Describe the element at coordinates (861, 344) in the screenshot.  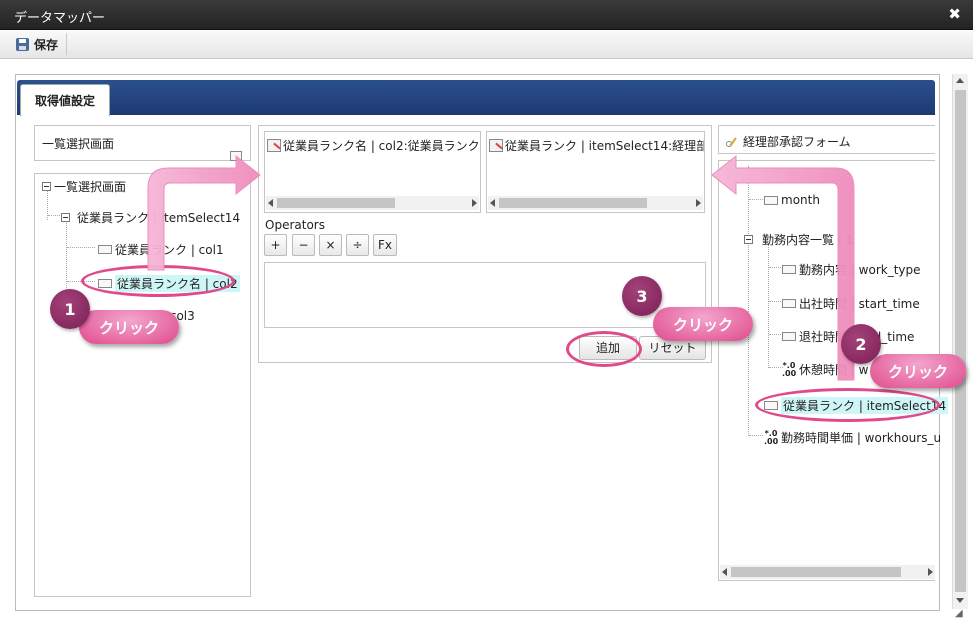
I see `annotation-badge-2: 2` at that location.